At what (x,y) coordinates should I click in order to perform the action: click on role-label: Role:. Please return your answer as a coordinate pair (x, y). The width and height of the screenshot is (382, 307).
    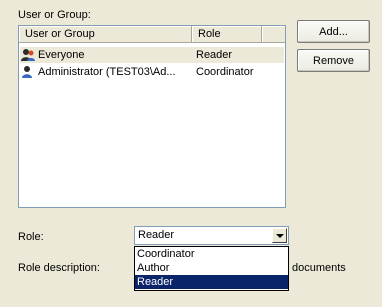
    Looking at the image, I should click on (31, 237).